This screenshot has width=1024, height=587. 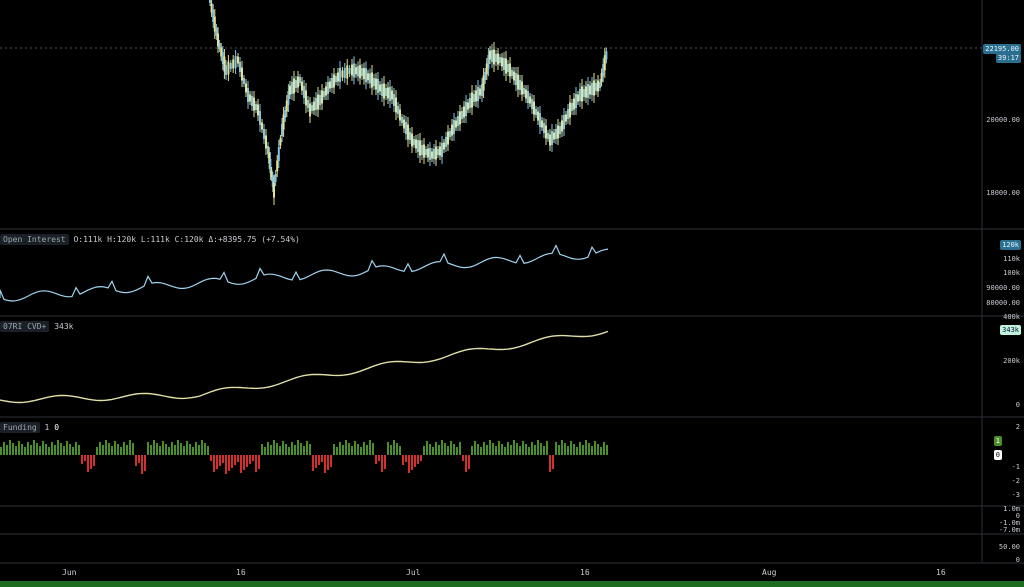 What do you see at coordinates (304, 273) in the screenshot?
I see `open-interest-line` at bounding box center [304, 273].